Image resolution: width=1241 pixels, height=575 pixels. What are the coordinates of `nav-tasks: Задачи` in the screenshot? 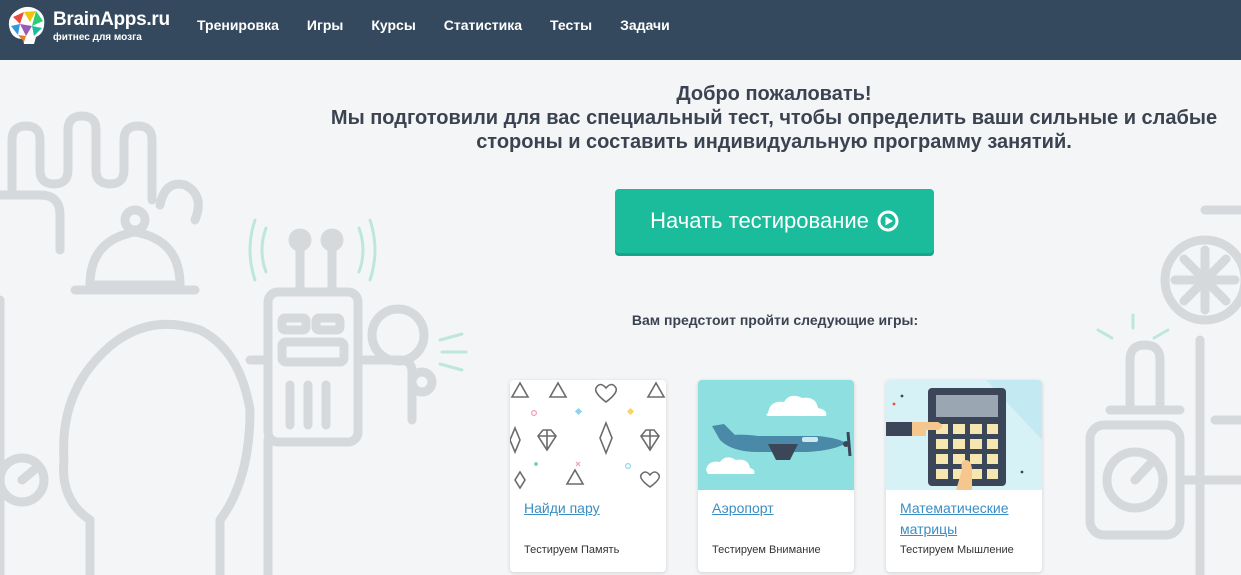 It's located at (646, 25).